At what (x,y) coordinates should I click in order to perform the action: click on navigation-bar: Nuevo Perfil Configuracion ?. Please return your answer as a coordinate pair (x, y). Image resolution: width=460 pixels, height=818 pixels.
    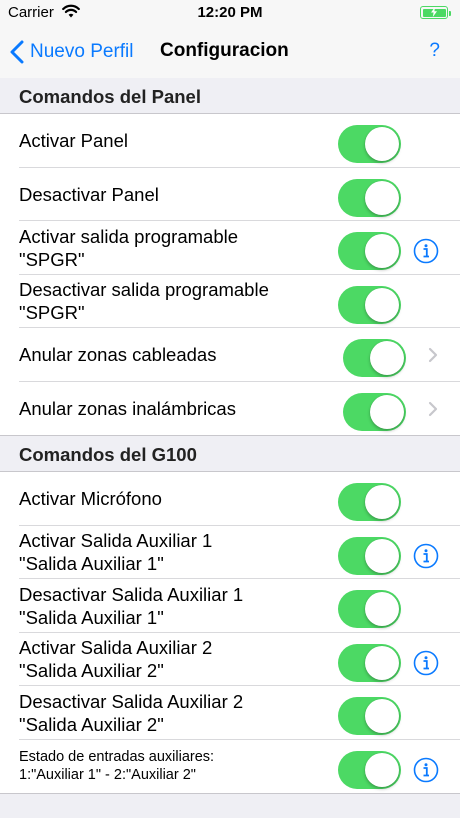
    Looking at the image, I should click on (230, 52).